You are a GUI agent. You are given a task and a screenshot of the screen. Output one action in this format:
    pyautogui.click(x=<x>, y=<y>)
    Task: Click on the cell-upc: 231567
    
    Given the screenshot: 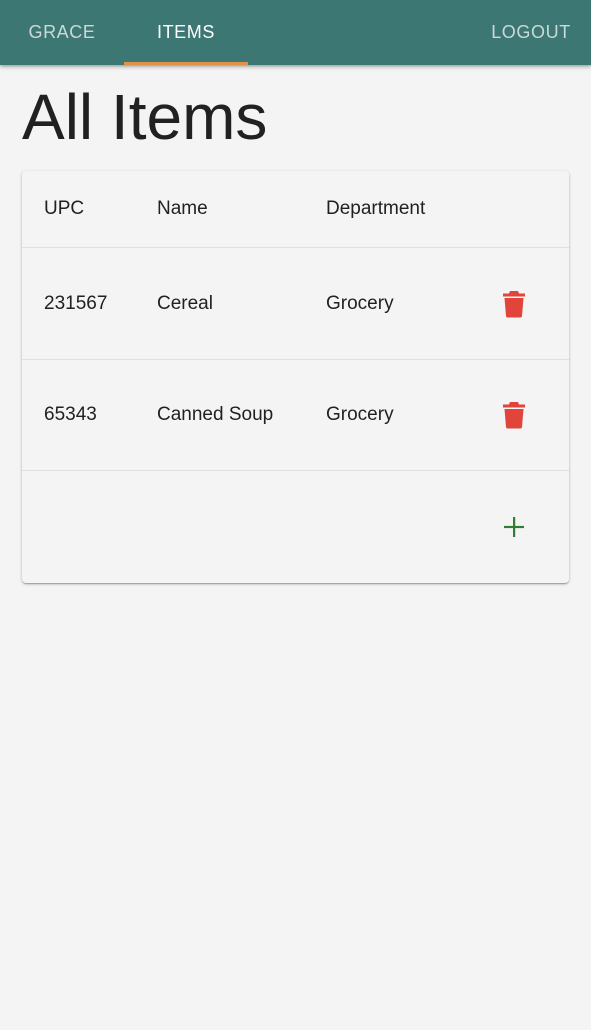 What is the action you would take?
    pyautogui.click(x=76, y=303)
    